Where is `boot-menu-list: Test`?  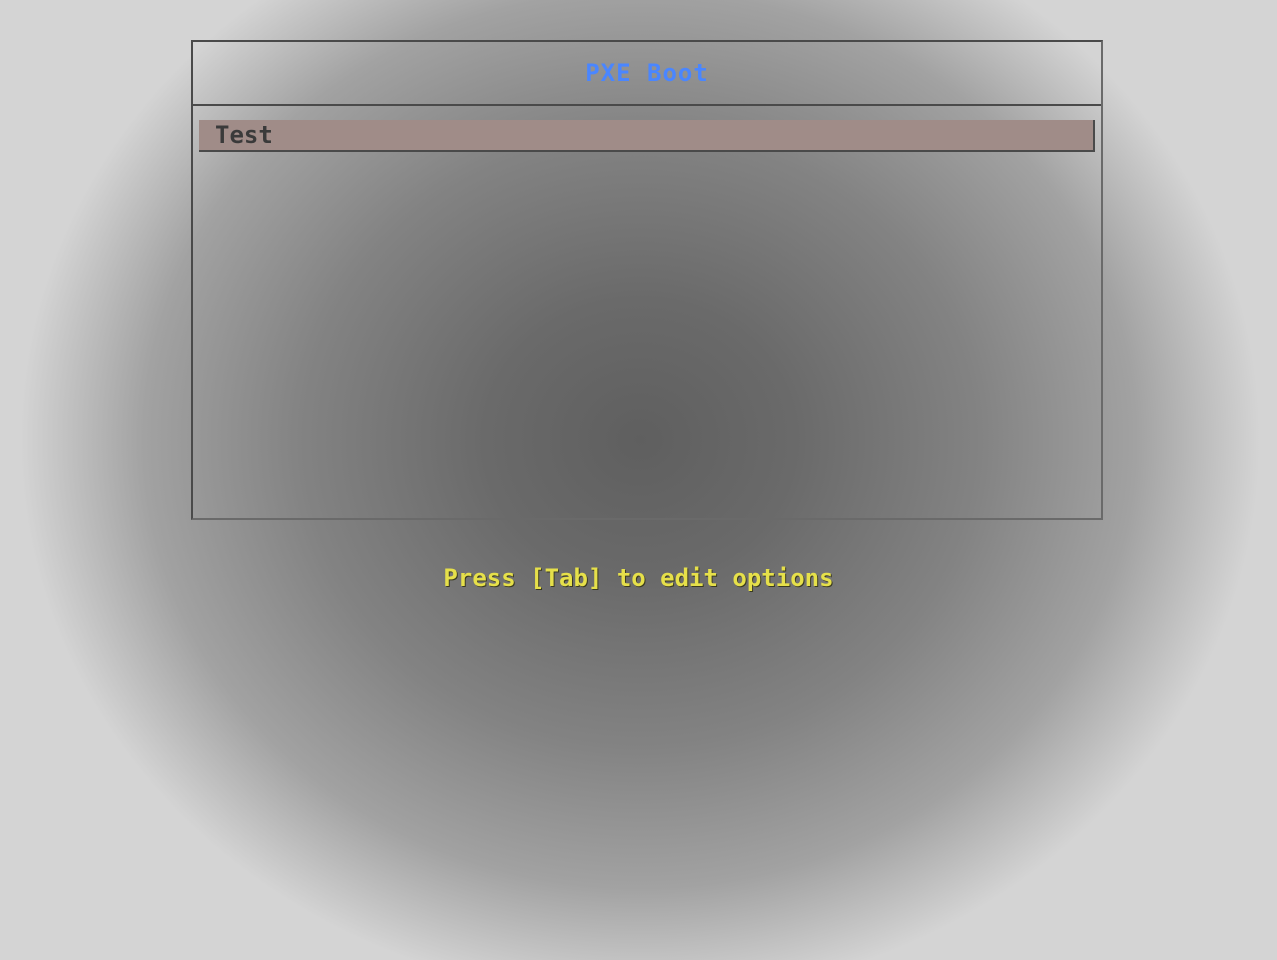
boot-menu-list: Test is located at coordinates (647, 136).